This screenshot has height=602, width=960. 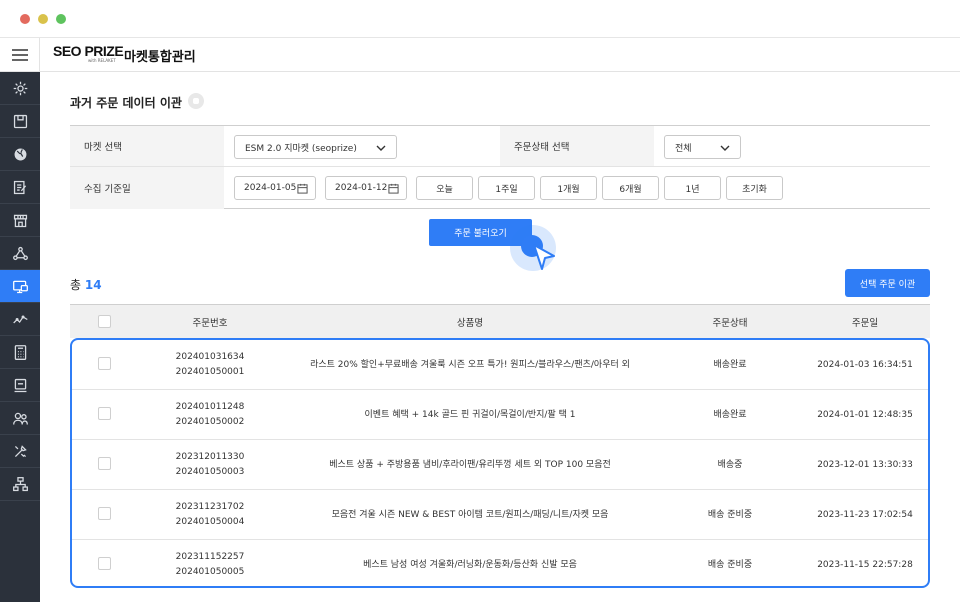 What do you see at coordinates (61, 19) in the screenshot?
I see `maximize-window-button` at bounding box center [61, 19].